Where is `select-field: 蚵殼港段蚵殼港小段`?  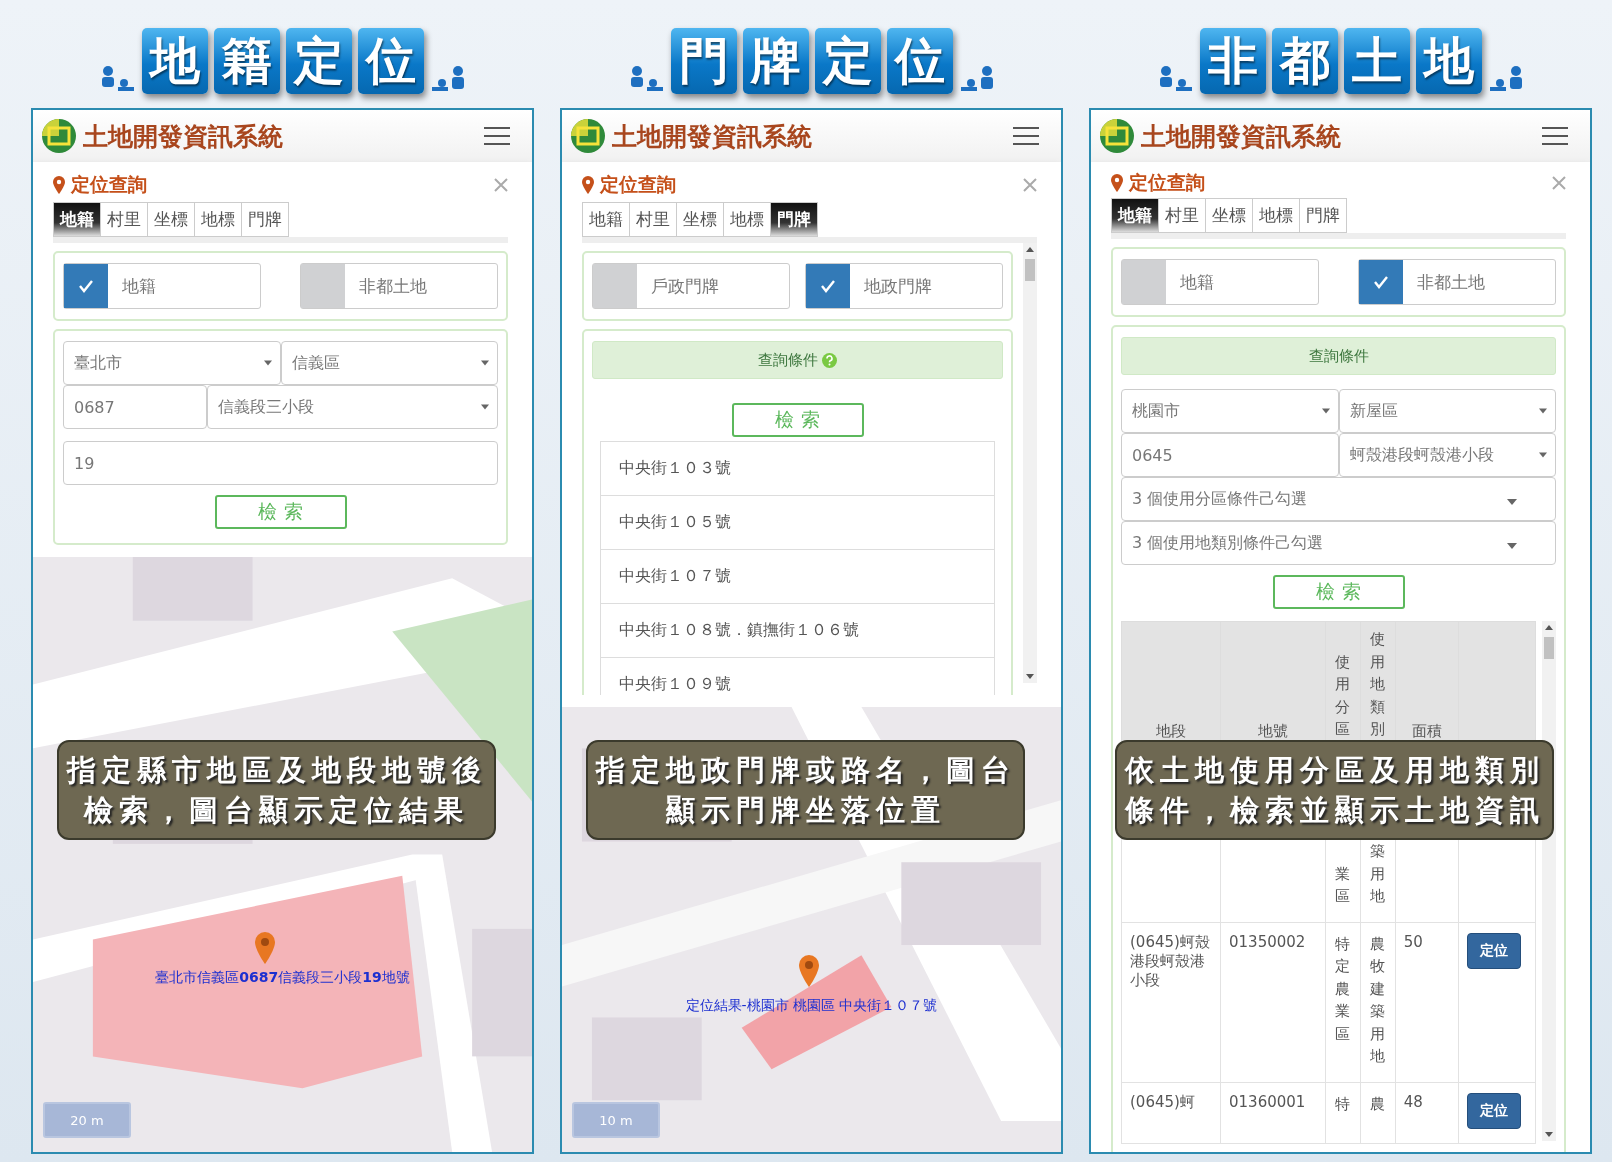
select-field: 蚵殼港段蚵殼港小段 is located at coordinates (1447, 455).